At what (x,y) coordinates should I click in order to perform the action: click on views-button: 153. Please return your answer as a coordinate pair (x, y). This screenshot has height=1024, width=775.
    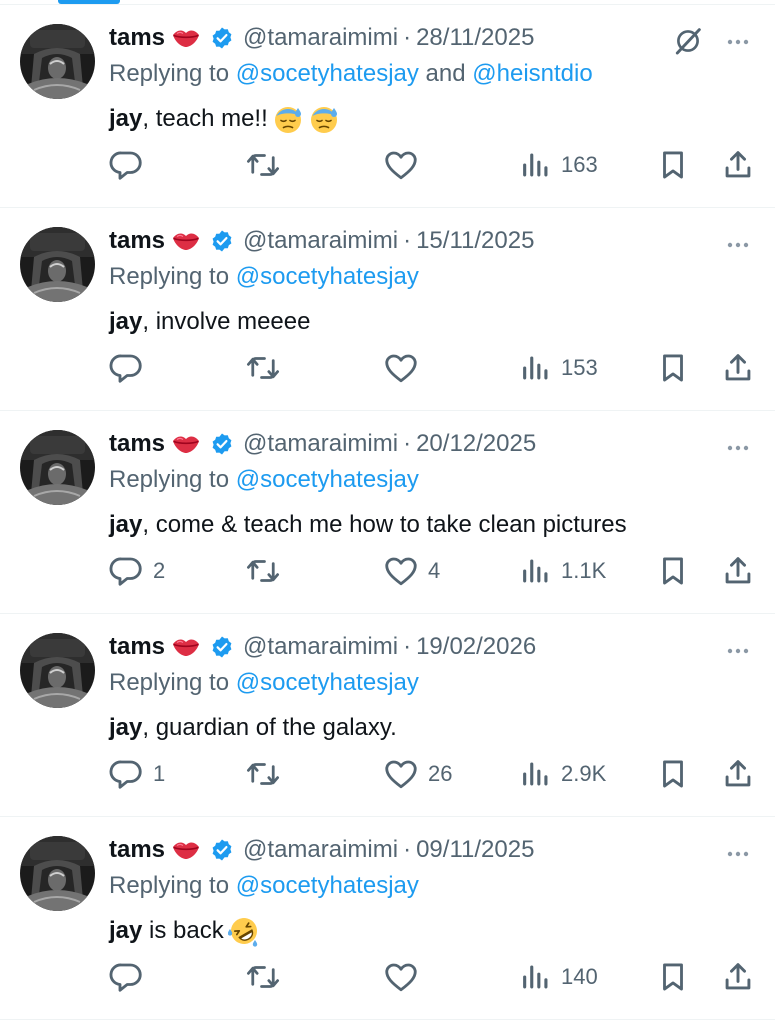
    Looking at the image, I should click on (559, 368).